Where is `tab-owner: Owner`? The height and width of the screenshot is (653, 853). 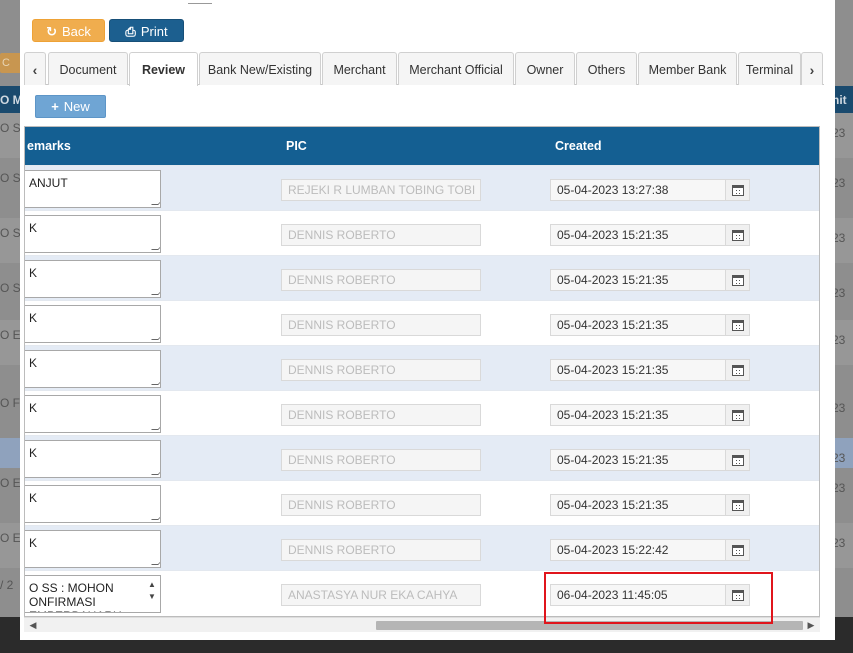 tab-owner: Owner is located at coordinates (545, 68).